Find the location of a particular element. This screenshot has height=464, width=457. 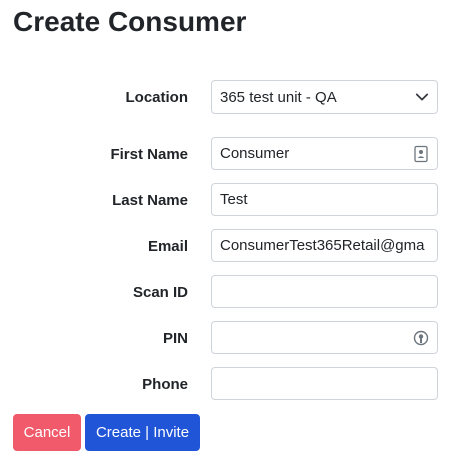

first-name-row: First Name Consumer is located at coordinates (228, 154).